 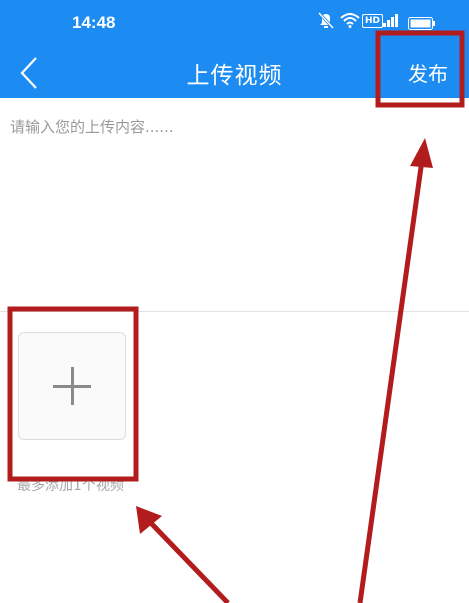 What do you see at coordinates (326, 22) in the screenshot?
I see `mute-icon` at bounding box center [326, 22].